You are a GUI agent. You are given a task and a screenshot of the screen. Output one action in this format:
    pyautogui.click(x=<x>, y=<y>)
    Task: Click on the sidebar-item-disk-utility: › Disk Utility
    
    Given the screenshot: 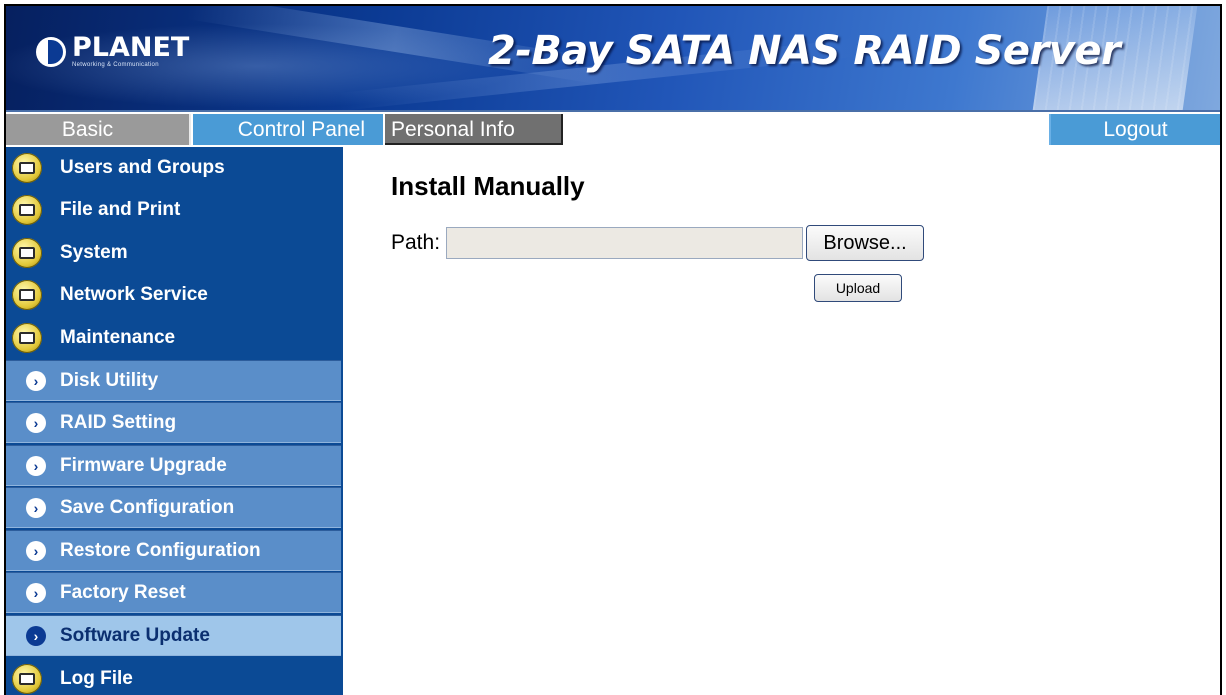 What is the action you would take?
    pyautogui.click(x=173, y=380)
    